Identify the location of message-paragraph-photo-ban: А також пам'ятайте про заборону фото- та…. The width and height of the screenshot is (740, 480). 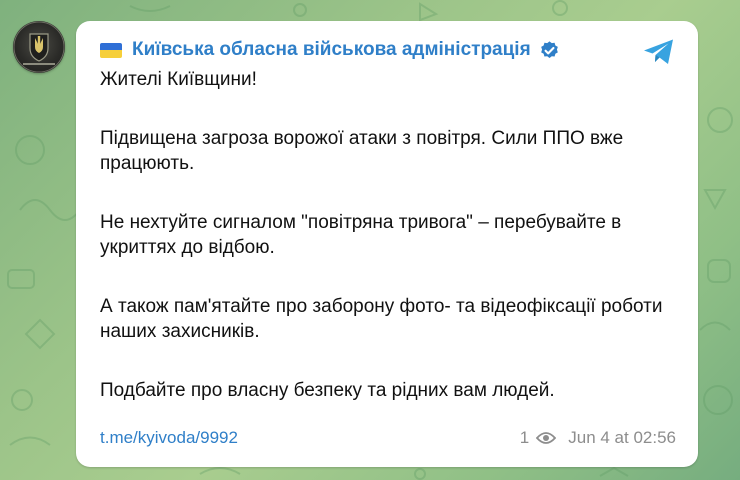
(381, 319).